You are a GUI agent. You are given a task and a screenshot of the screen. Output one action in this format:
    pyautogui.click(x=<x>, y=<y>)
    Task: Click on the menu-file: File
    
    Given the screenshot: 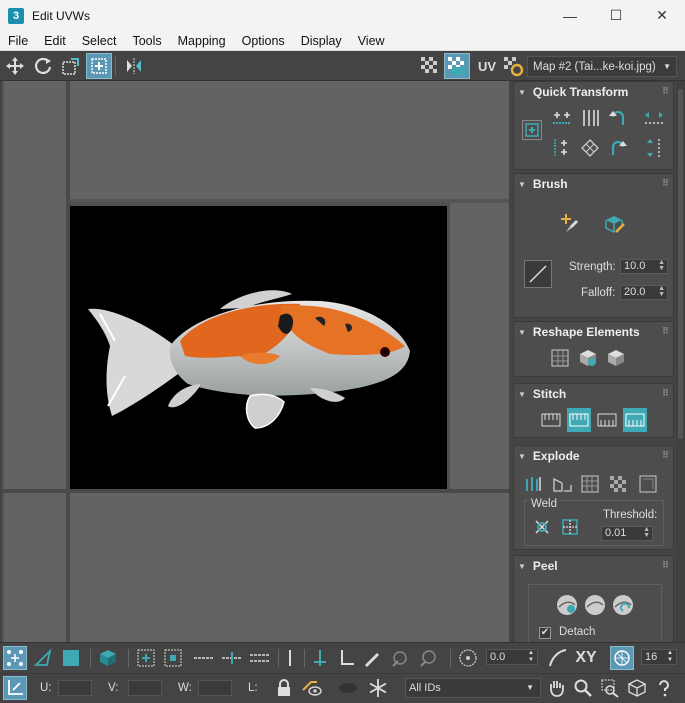 What is the action you would take?
    pyautogui.click(x=18, y=41)
    